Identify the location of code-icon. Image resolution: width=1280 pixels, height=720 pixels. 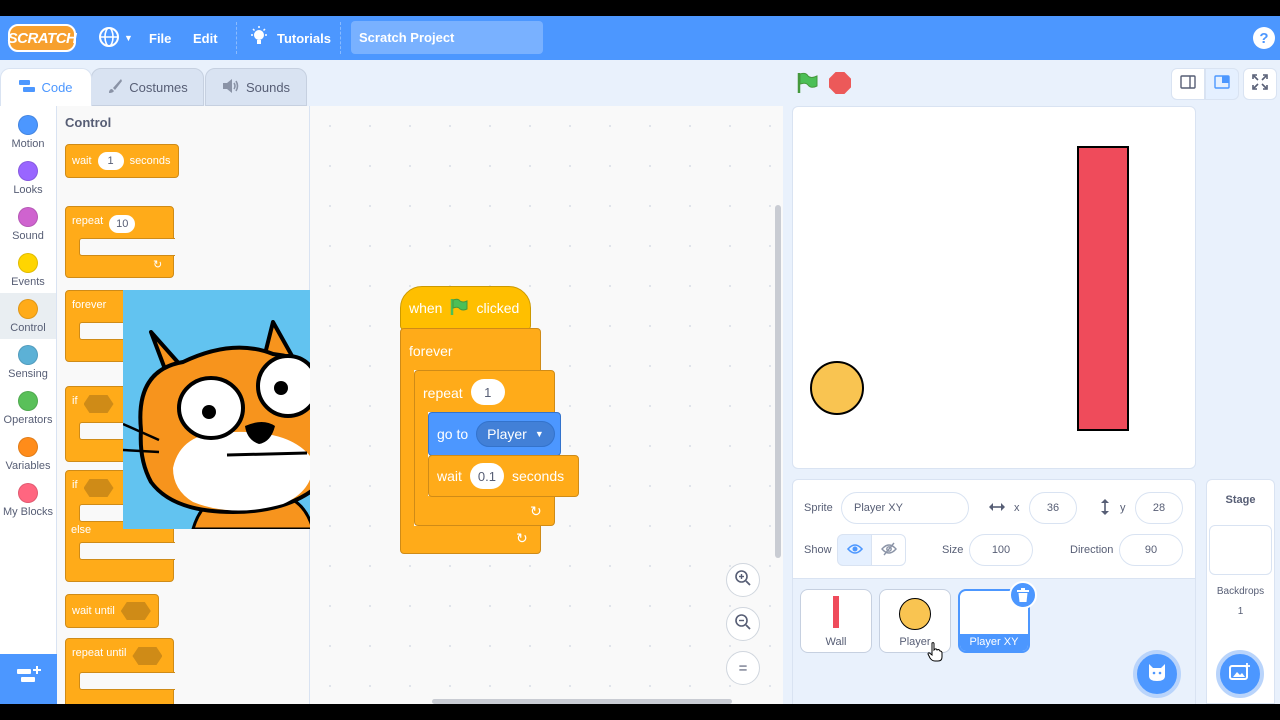
(27, 87).